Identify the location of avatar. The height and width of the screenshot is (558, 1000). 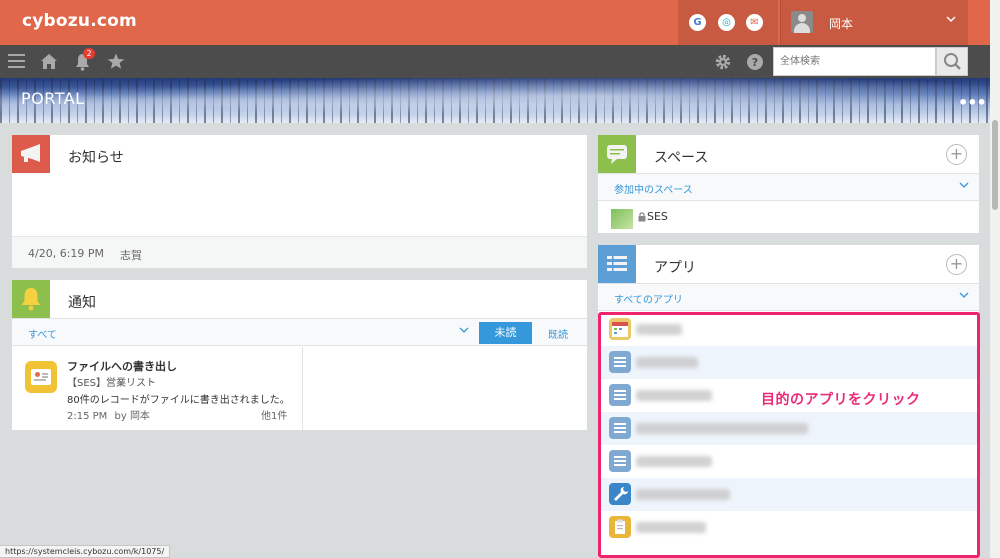
(802, 22).